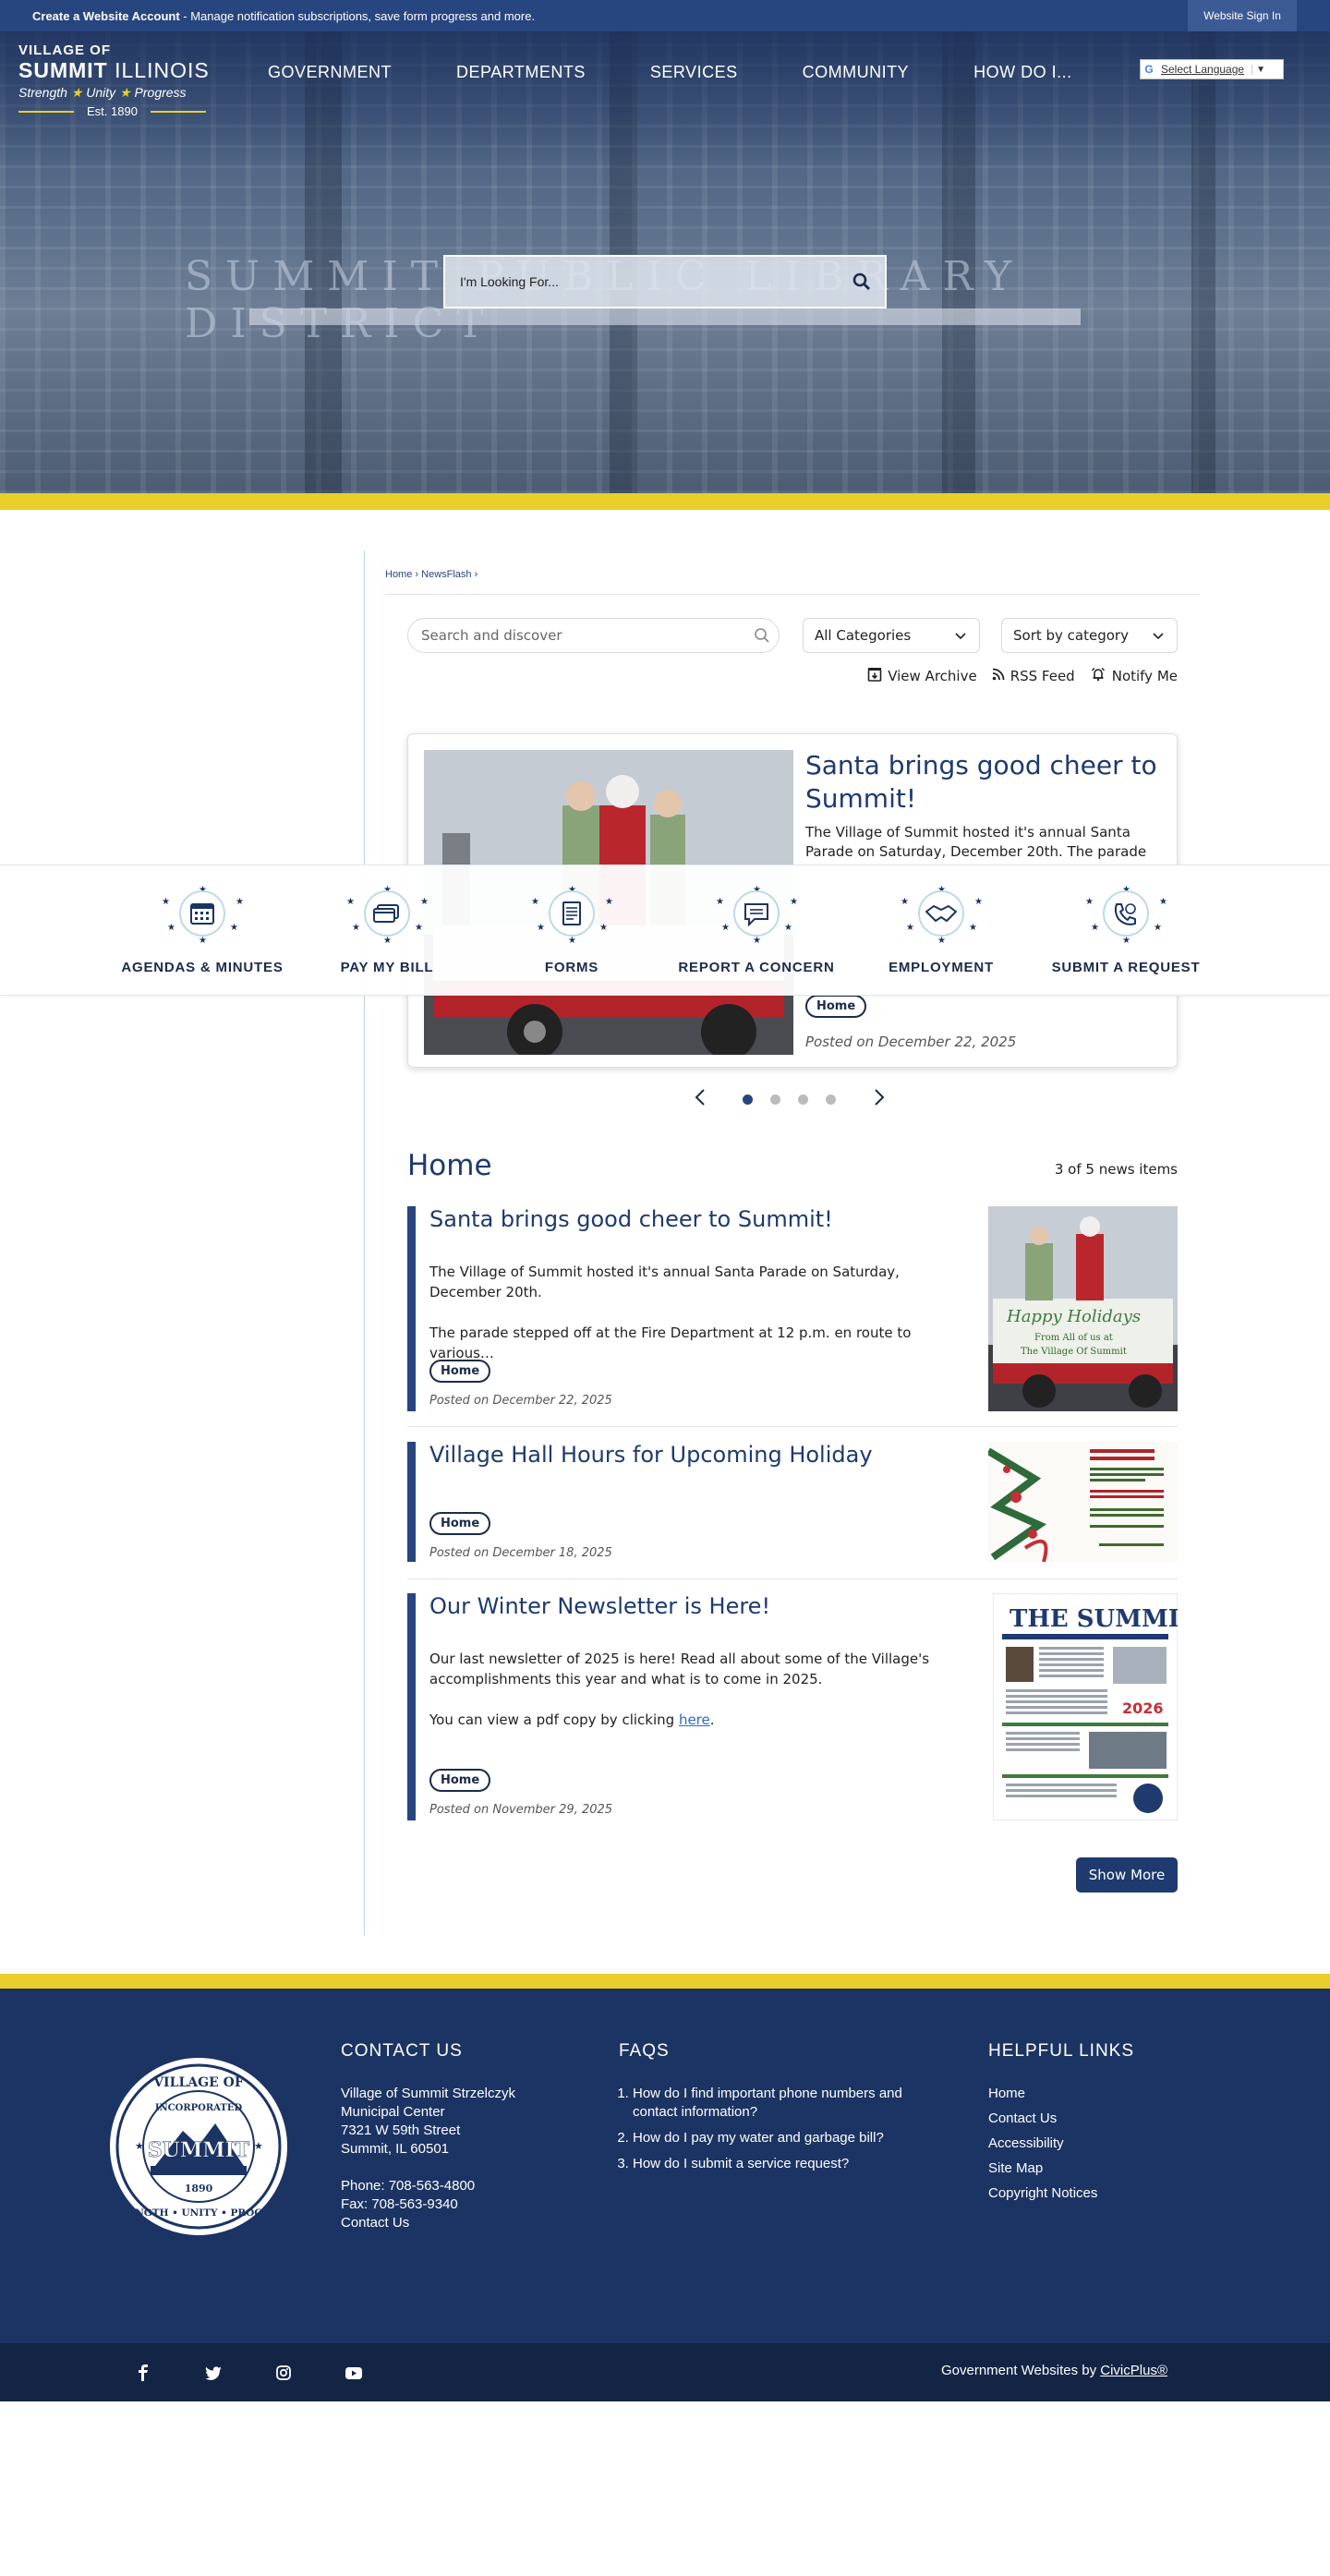  I want to click on news-search-input, so click(583, 635).